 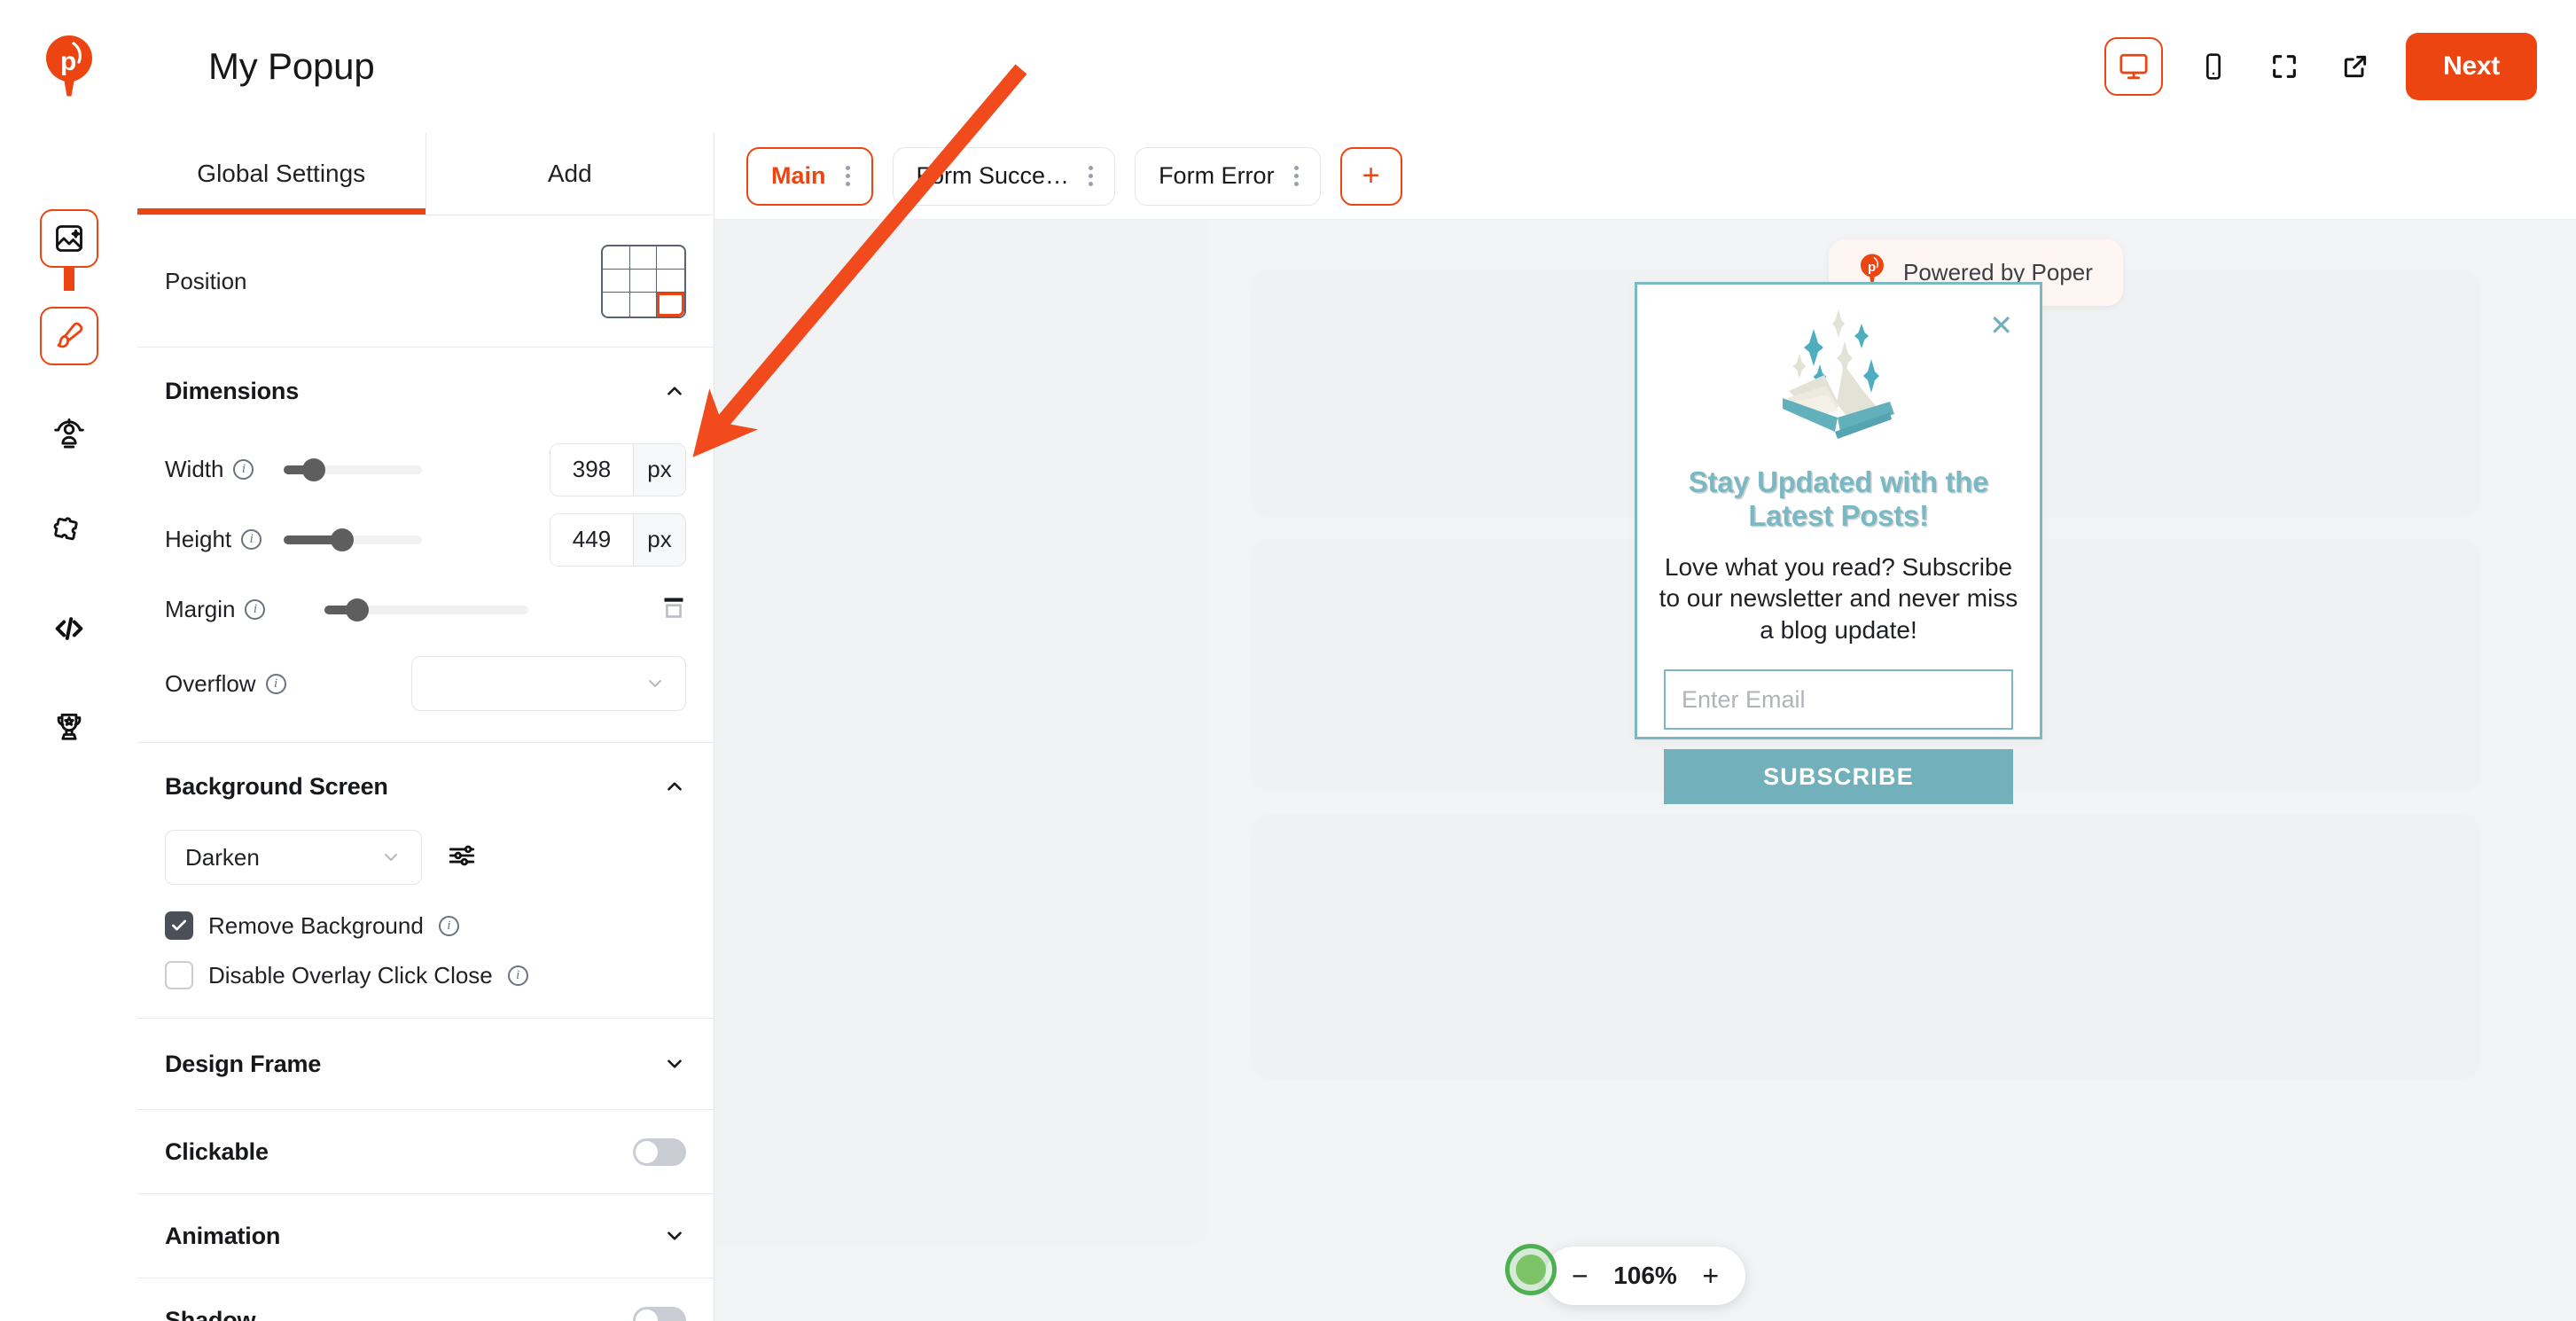 I want to click on email-field-wrap, so click(x=1838, y=700).